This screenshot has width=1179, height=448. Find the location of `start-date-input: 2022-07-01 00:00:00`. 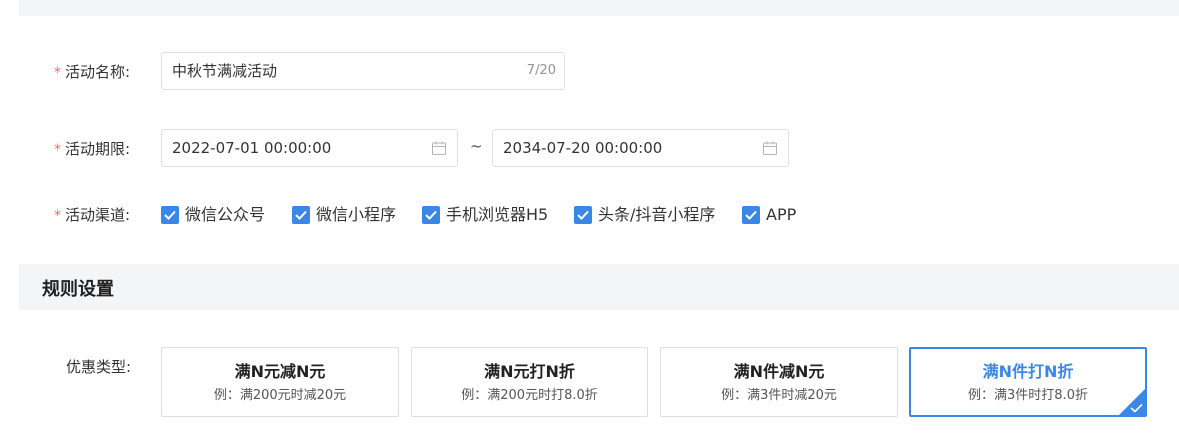

start-date-input: 2022-07-01 00:00:00 is located at coordinates (309, 148).